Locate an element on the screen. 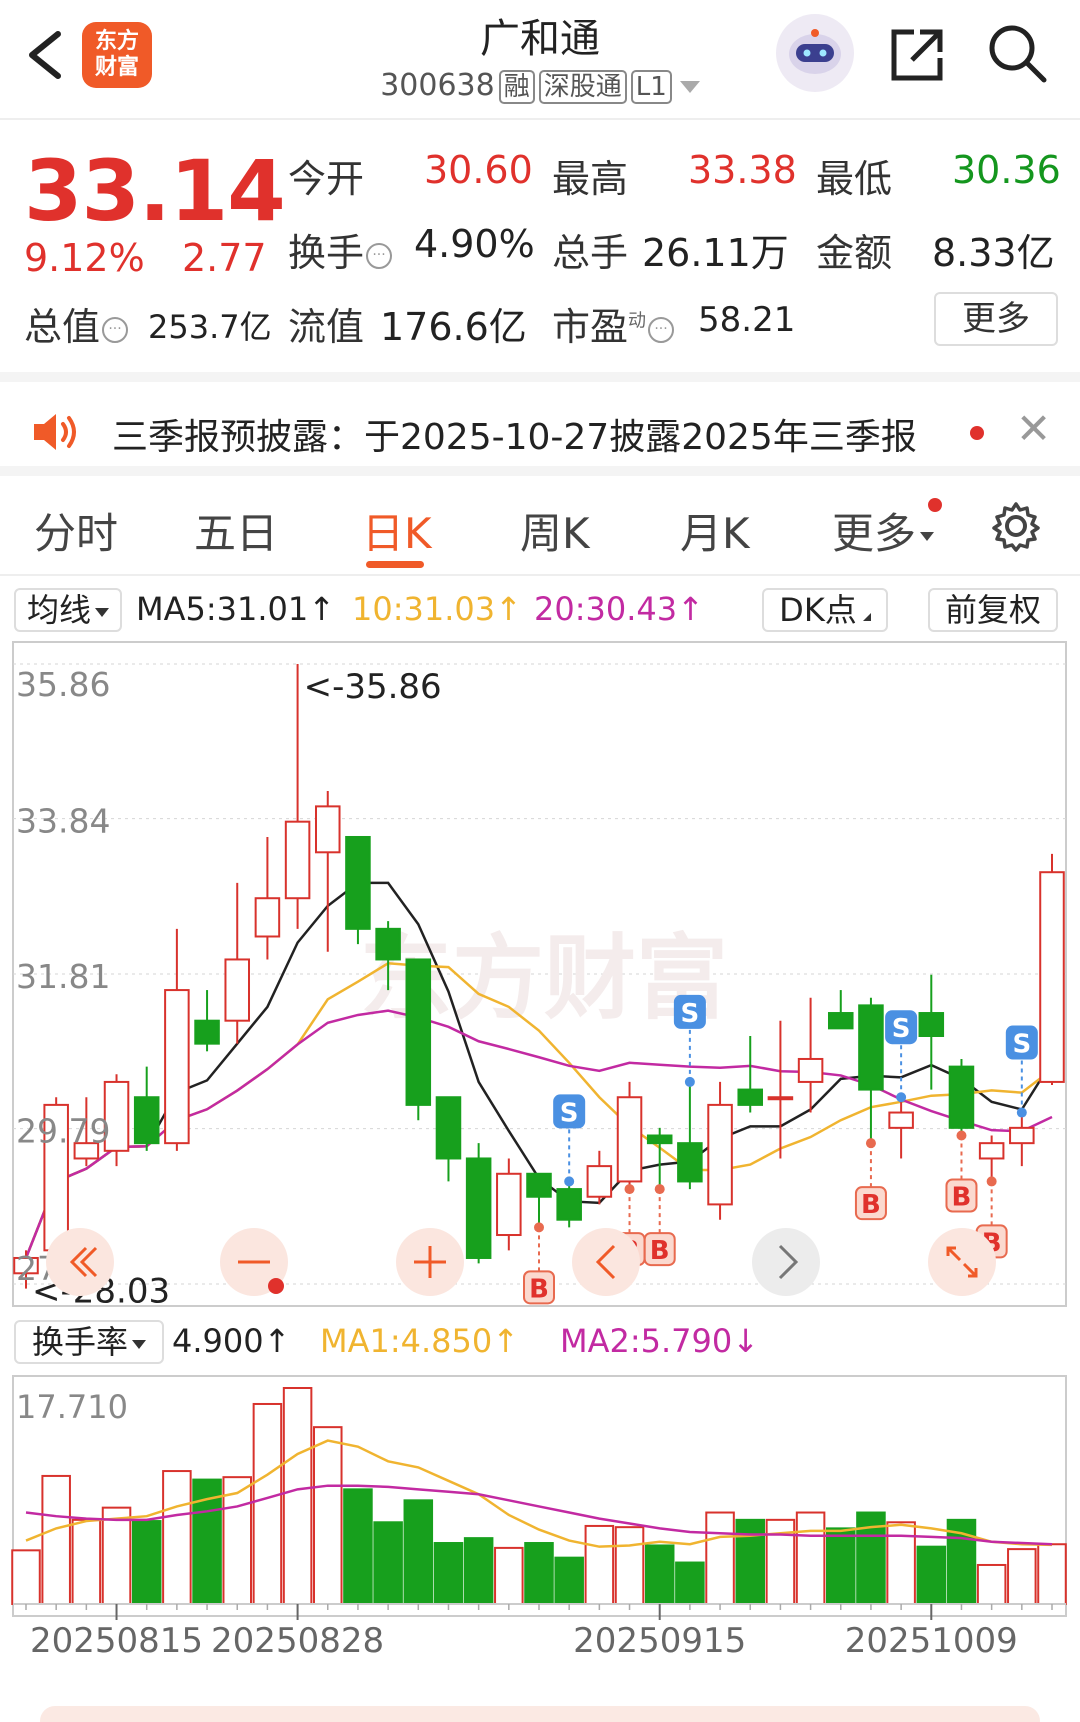  turnover-y-max: 17.710 is located at coordinates (72, 1407).